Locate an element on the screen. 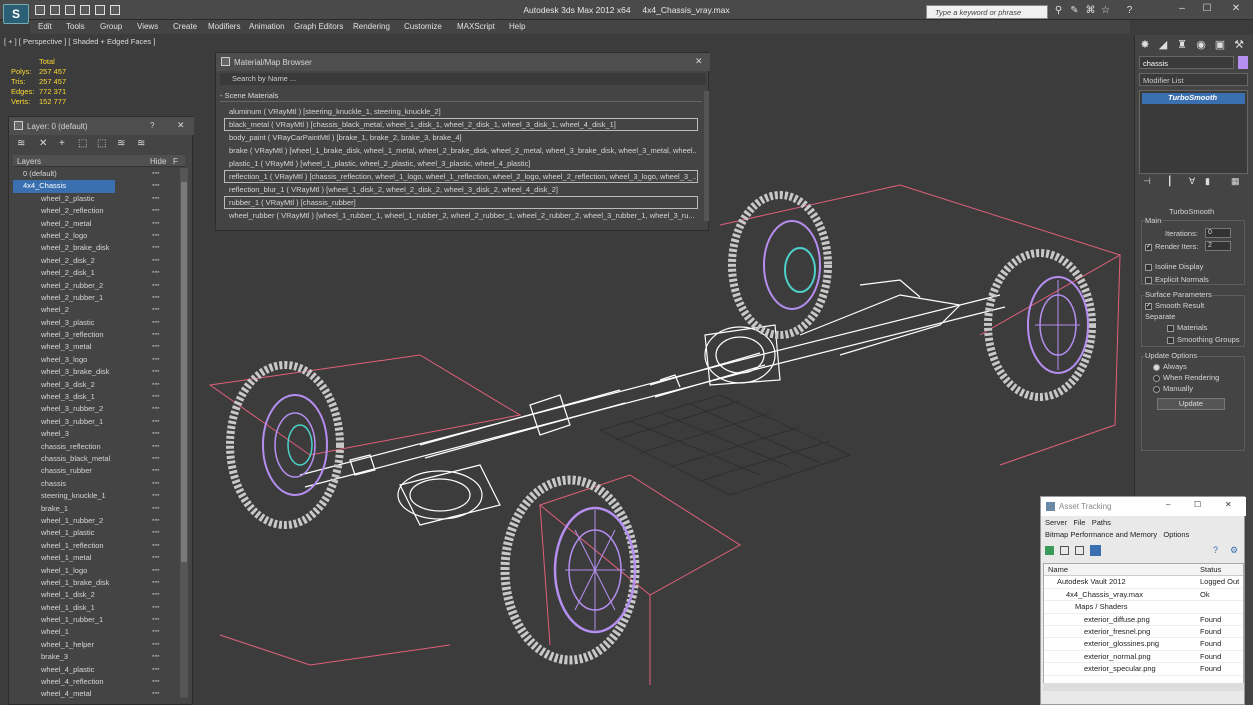  star-icon: ☆ is located at coordinates (1105, 10).